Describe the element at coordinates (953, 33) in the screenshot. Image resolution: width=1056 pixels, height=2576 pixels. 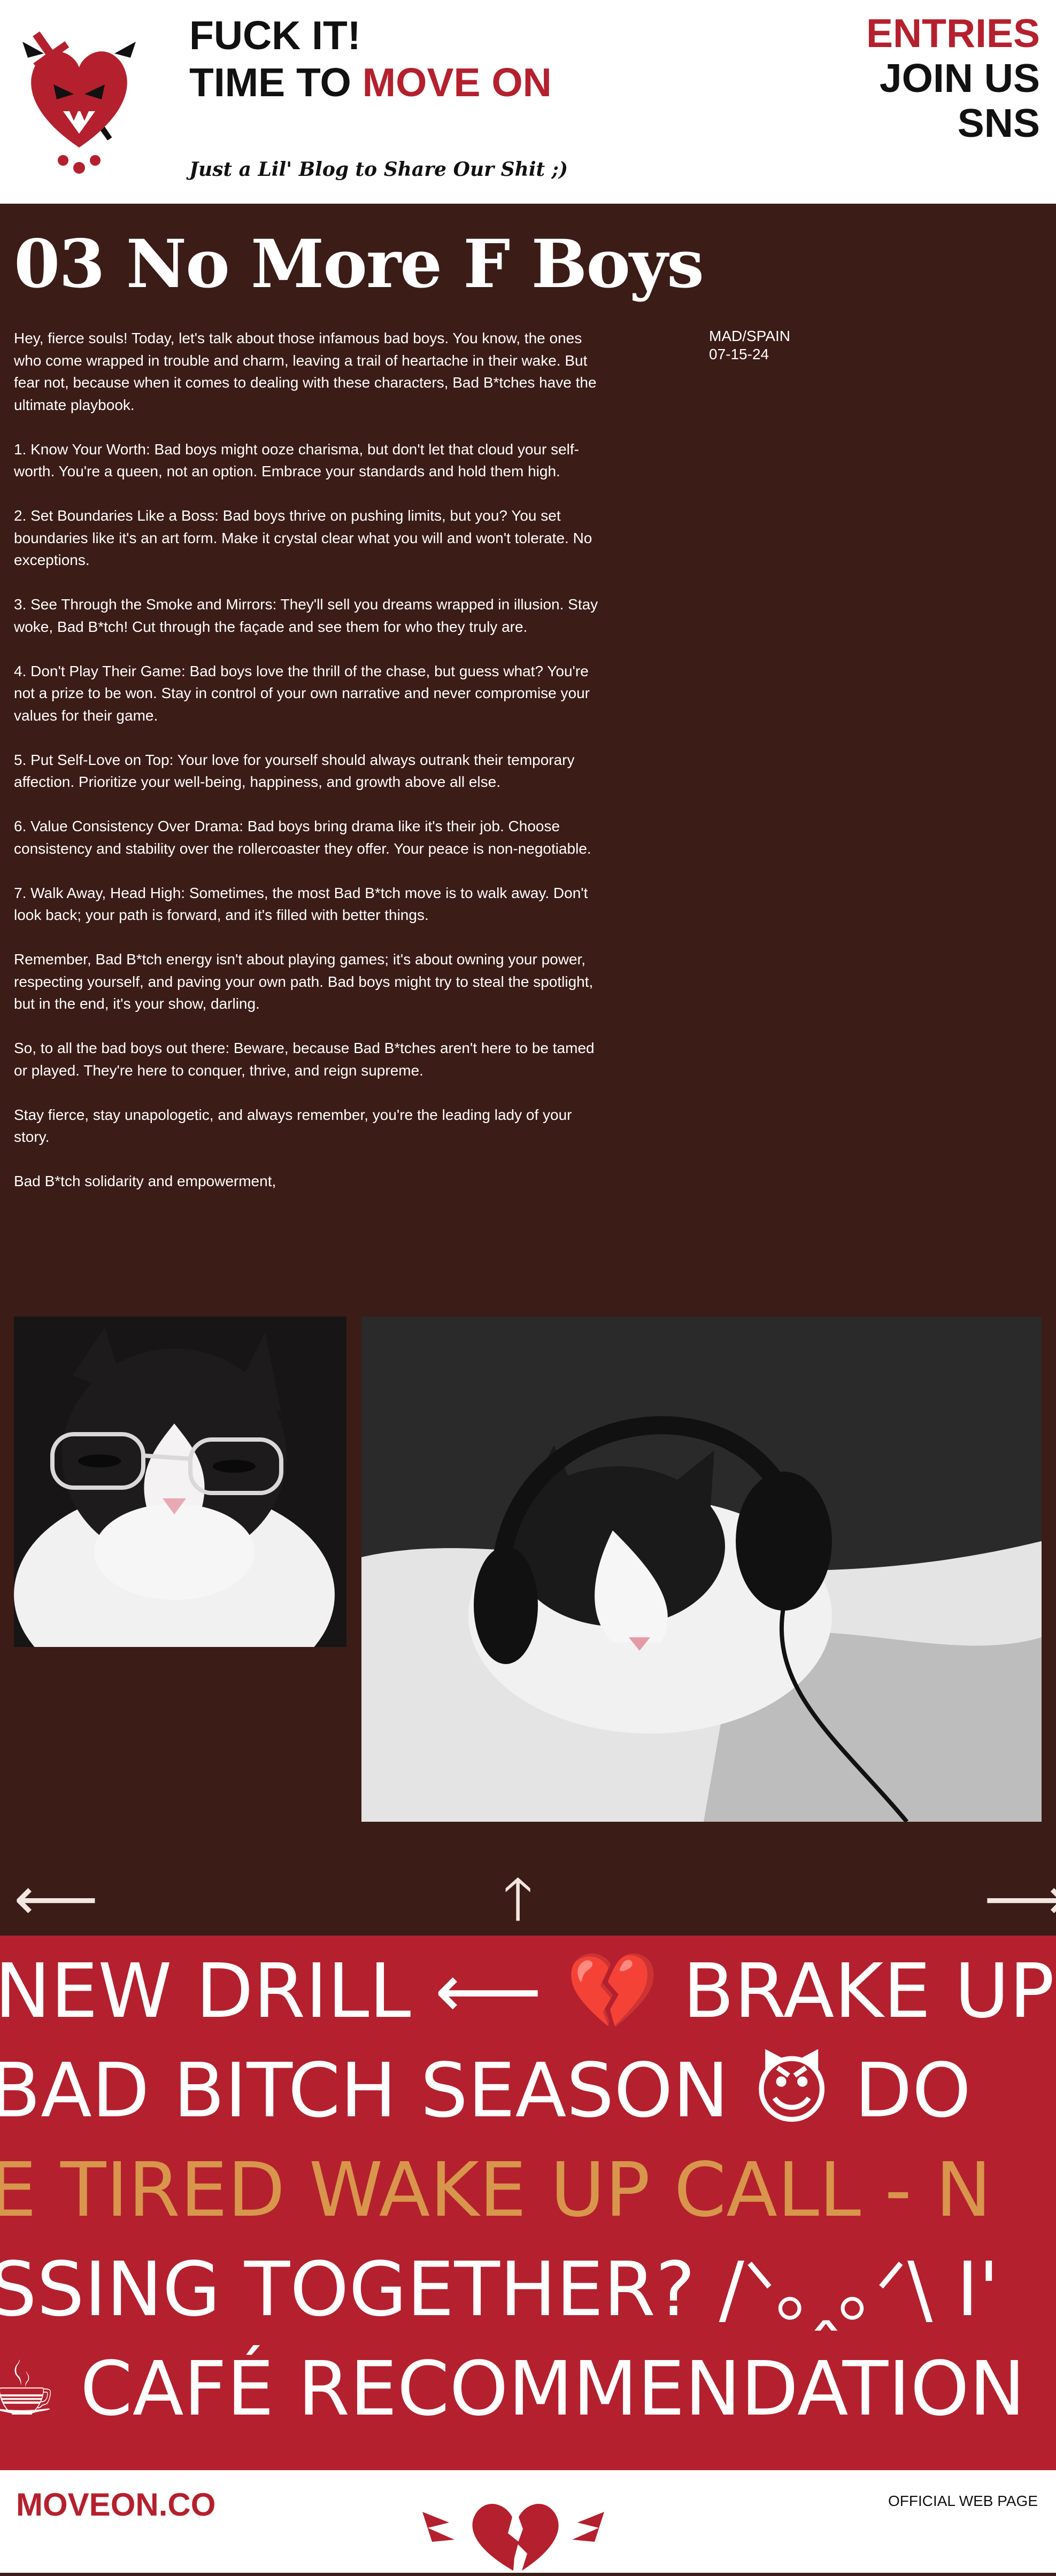
I see `nav-entries: ENTRIES` at that location.